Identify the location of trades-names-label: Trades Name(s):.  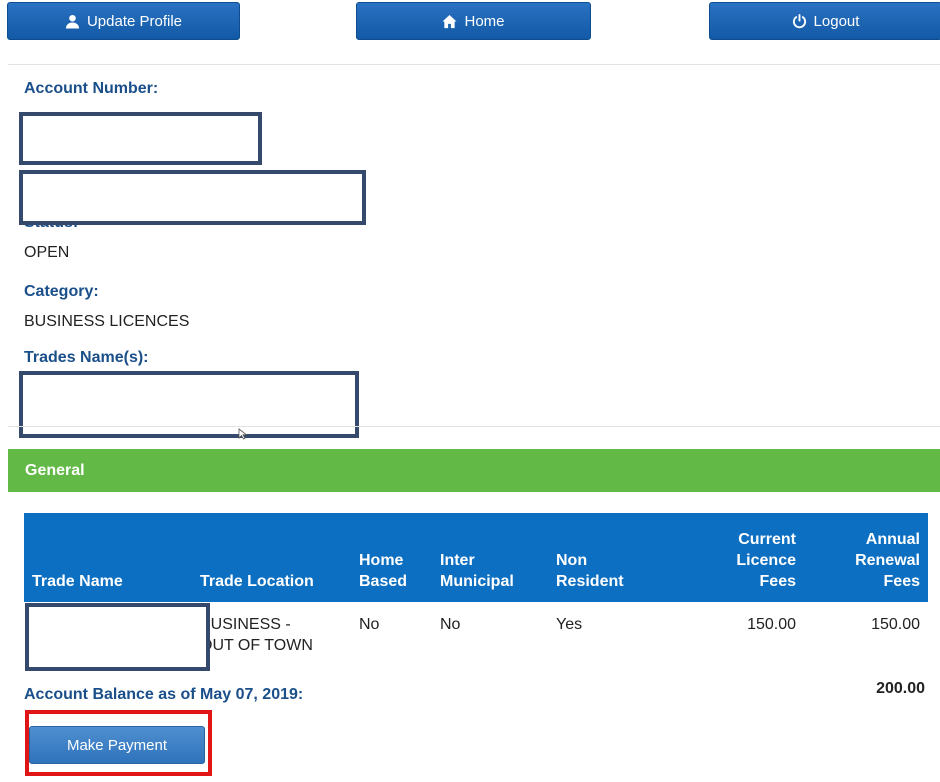
(86, 357).